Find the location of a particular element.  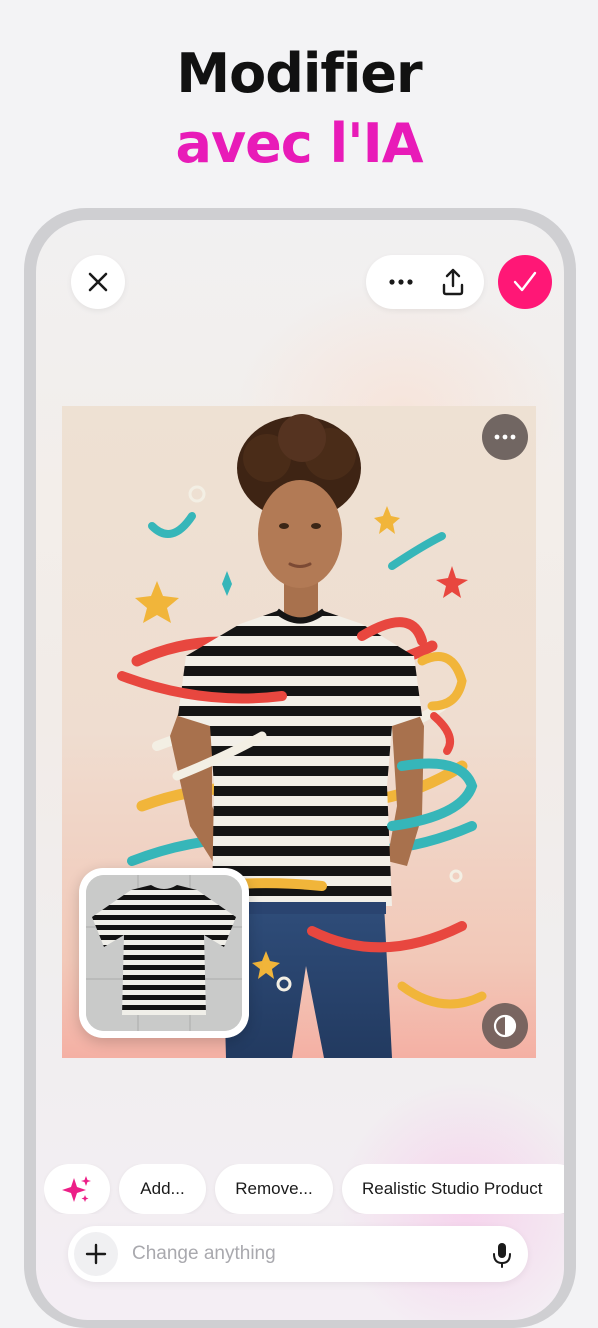

ai-suggest-button is located at coordinates (77, 1189).